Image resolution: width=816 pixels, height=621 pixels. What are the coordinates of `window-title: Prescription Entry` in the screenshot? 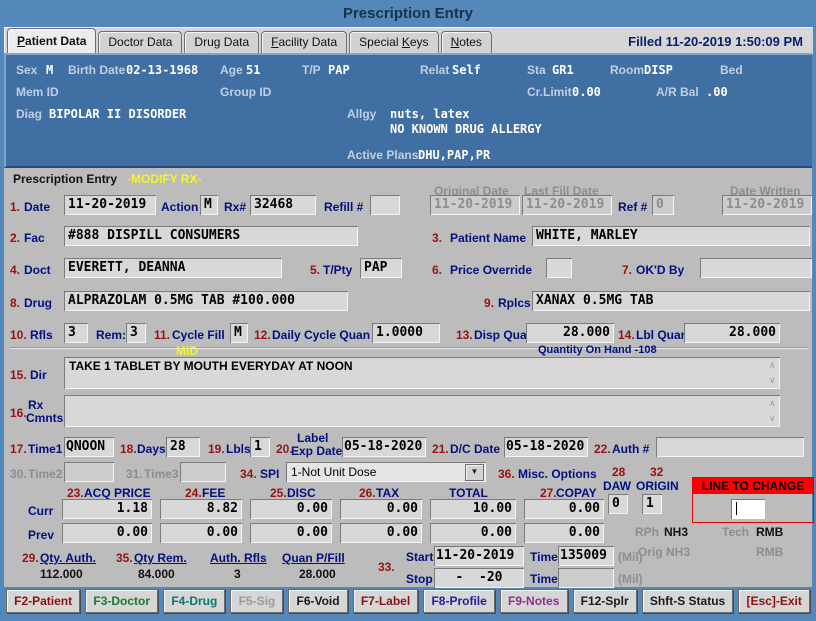 It's located at (408, 13).